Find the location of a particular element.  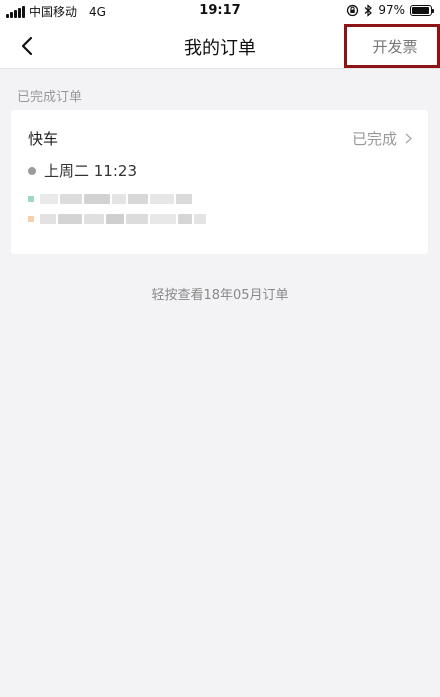

load-previous-month-link: 轻按查看18年05月订单 is located at coordinates (220, 293).